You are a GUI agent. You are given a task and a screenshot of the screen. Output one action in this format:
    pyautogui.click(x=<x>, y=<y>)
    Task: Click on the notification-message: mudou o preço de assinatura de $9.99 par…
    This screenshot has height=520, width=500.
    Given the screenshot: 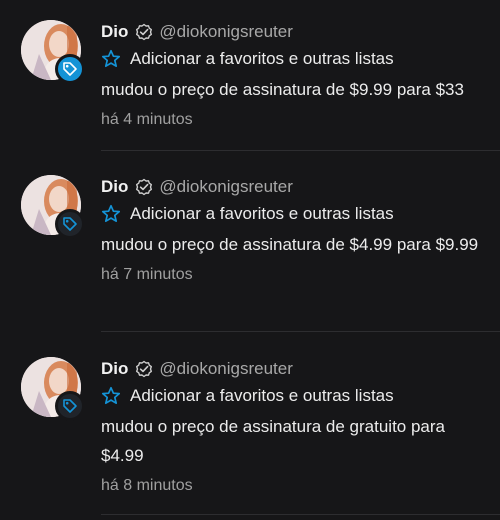 What is the action you would take?
    pyautogui.click(x=282, y=89)
    